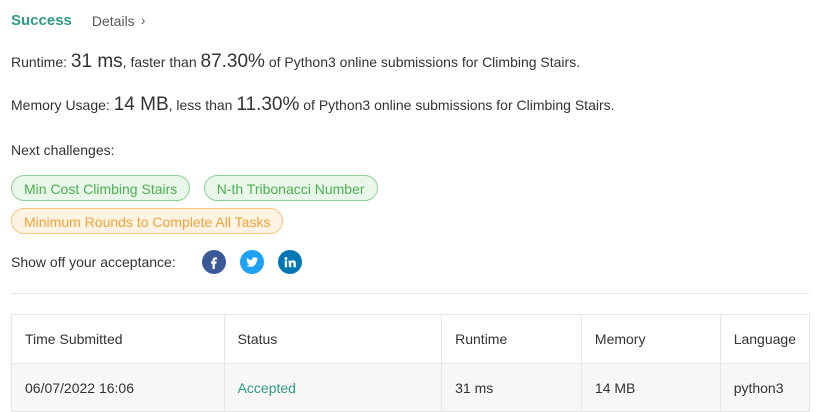  Describe the element at coordinates (41, 20) in the screenshot. I see `success-status: Success` at that location.